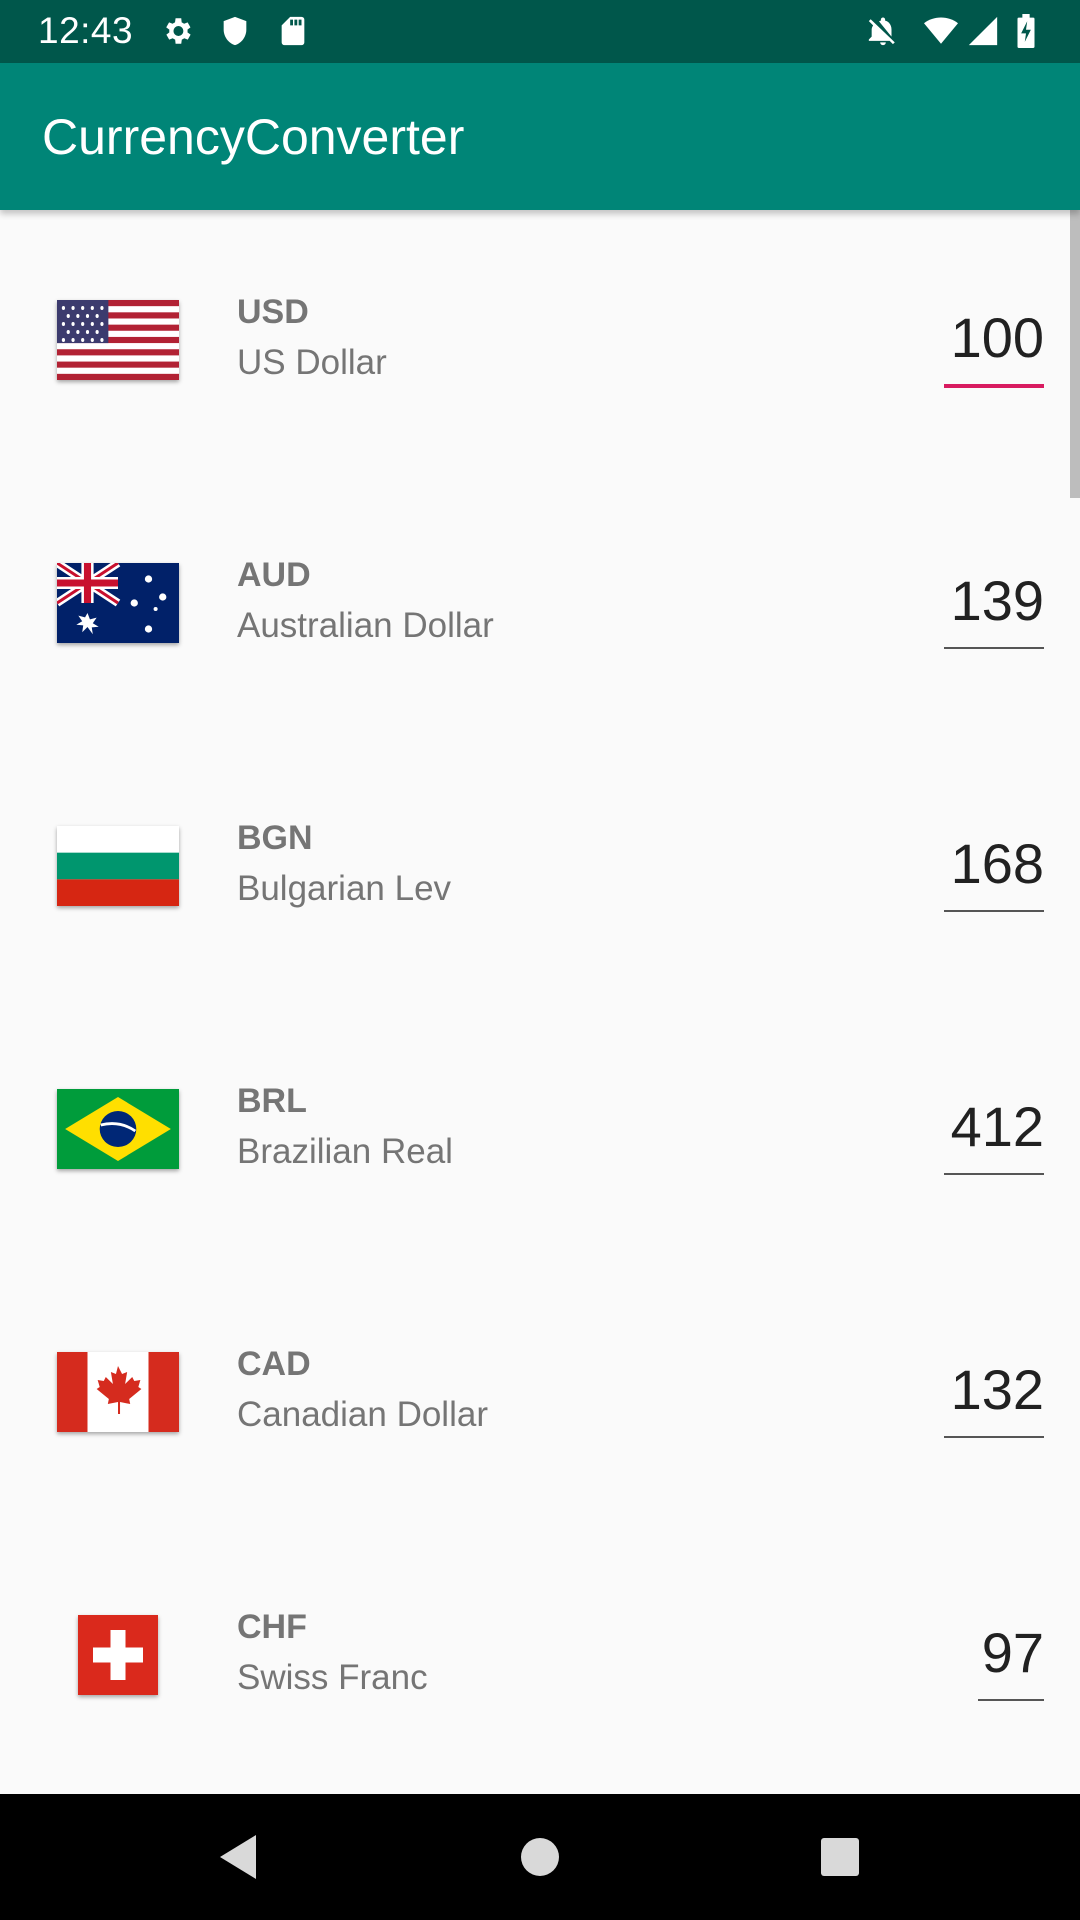 The image size is (1080, 1920). I want to click on currency-row-brl: BRL Brazilian Real, so click(540, 1130).